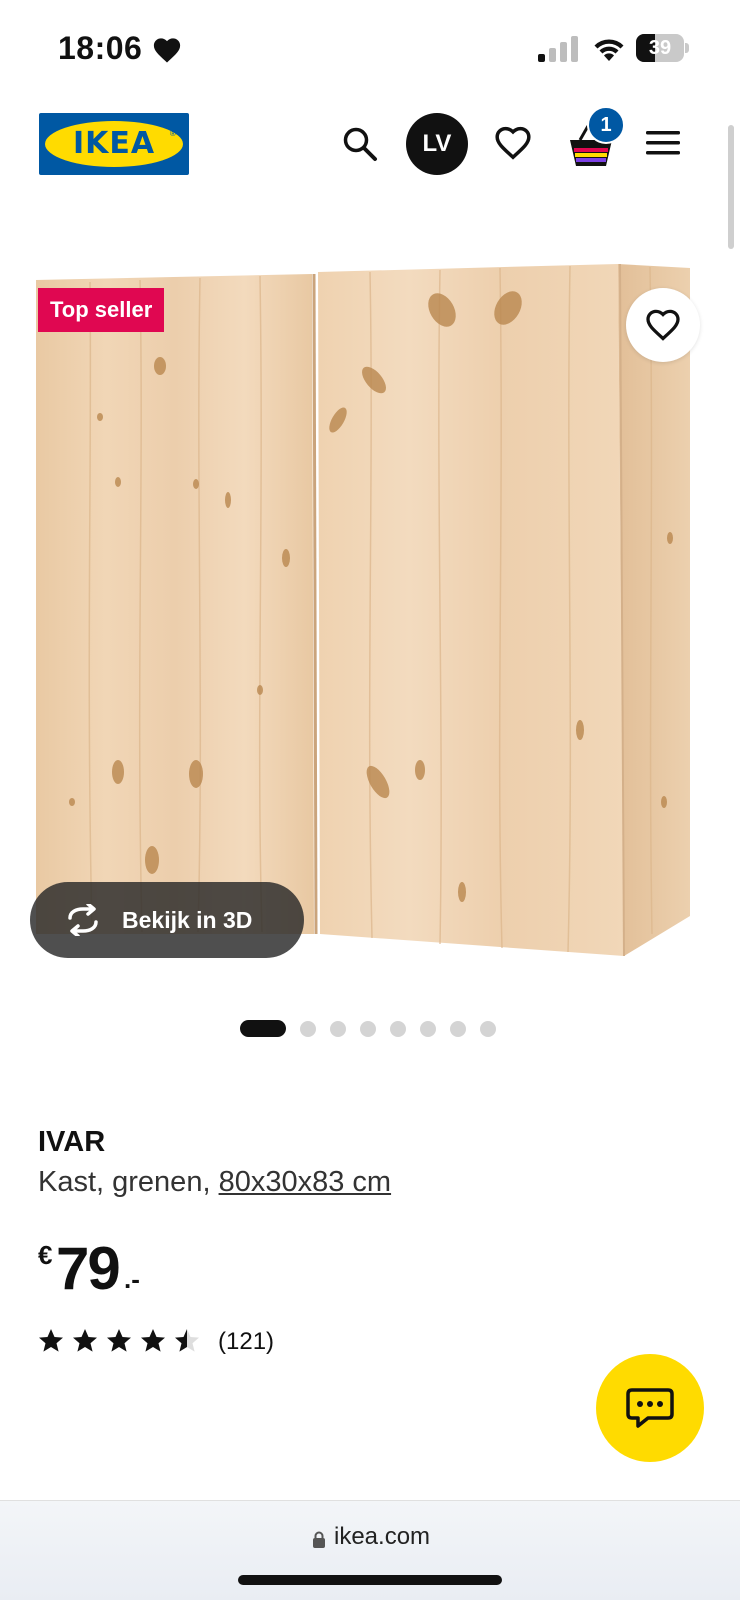 The image size is (740, 1600). I want to click on user-avatar-button: LV, so click(437, 144).